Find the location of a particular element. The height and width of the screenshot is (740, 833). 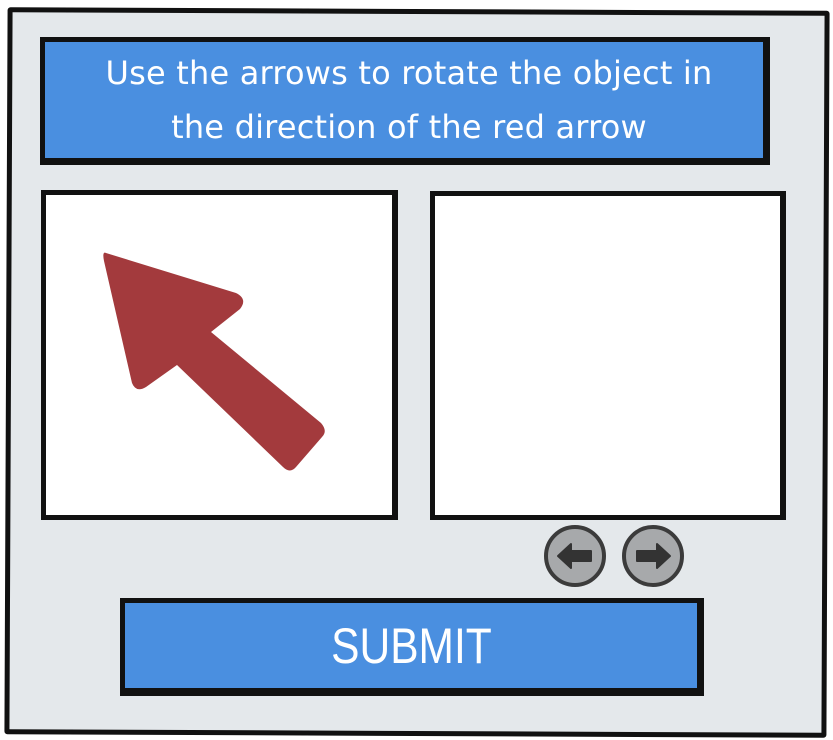

red-arrow-icon is located at coordinates (214, 361).